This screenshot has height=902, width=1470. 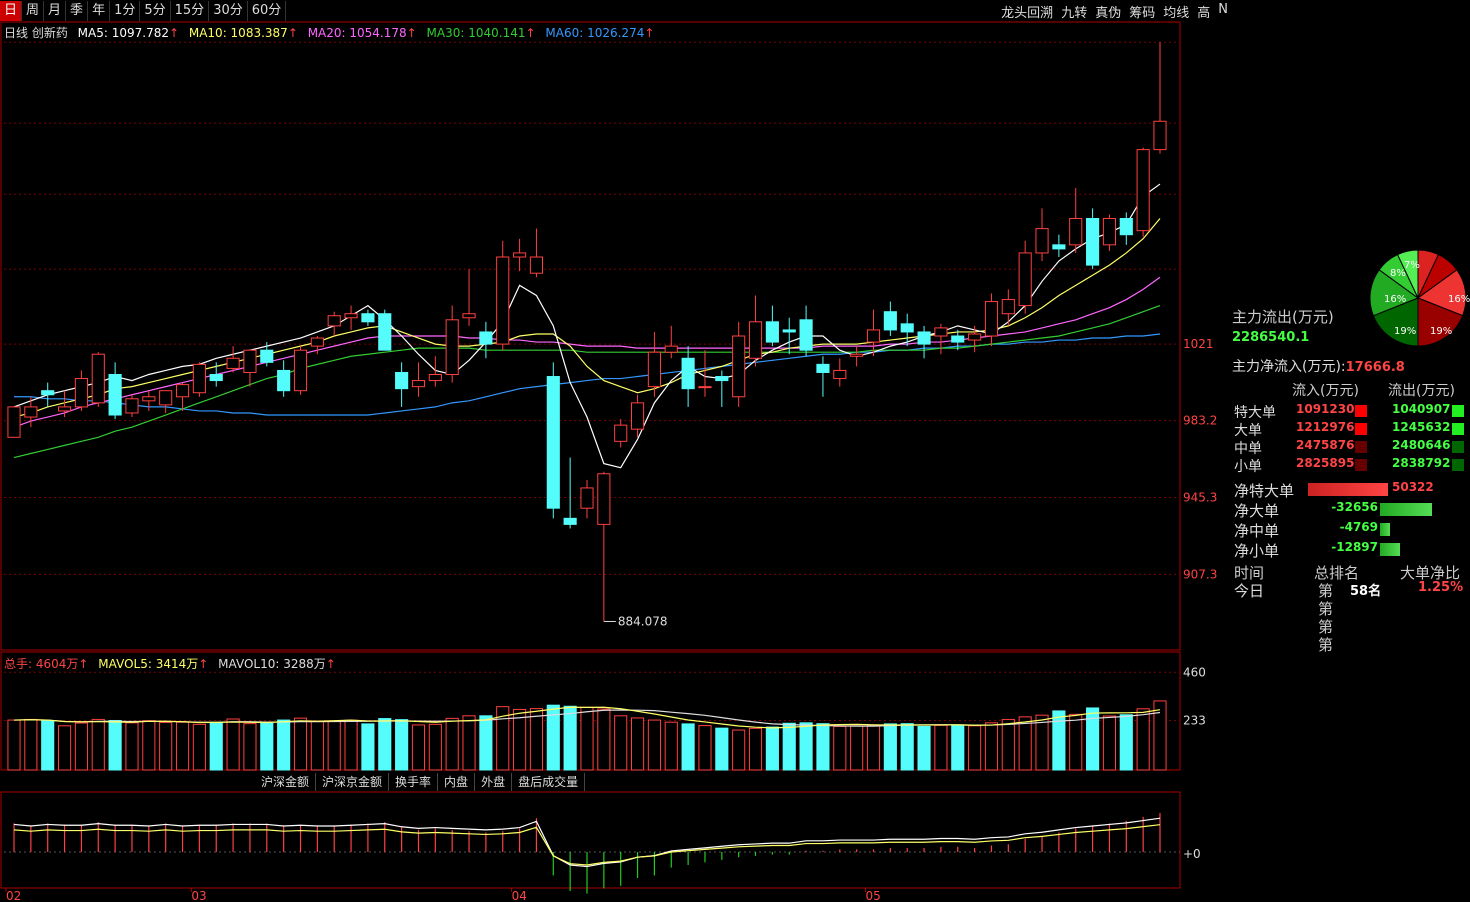 What do you see at coordinates (1248, 467) in the screenshot?
I see `flow-row-label: 小单` at bounding box center [1248, 467].